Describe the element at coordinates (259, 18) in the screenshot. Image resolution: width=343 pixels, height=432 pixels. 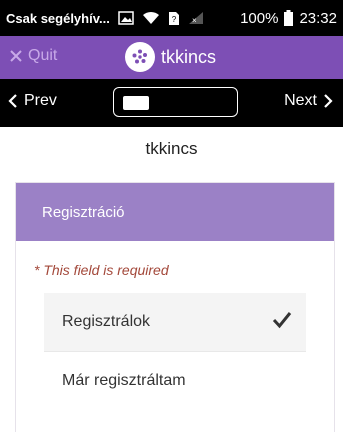
I see `battery-percent: 100%` at that location.